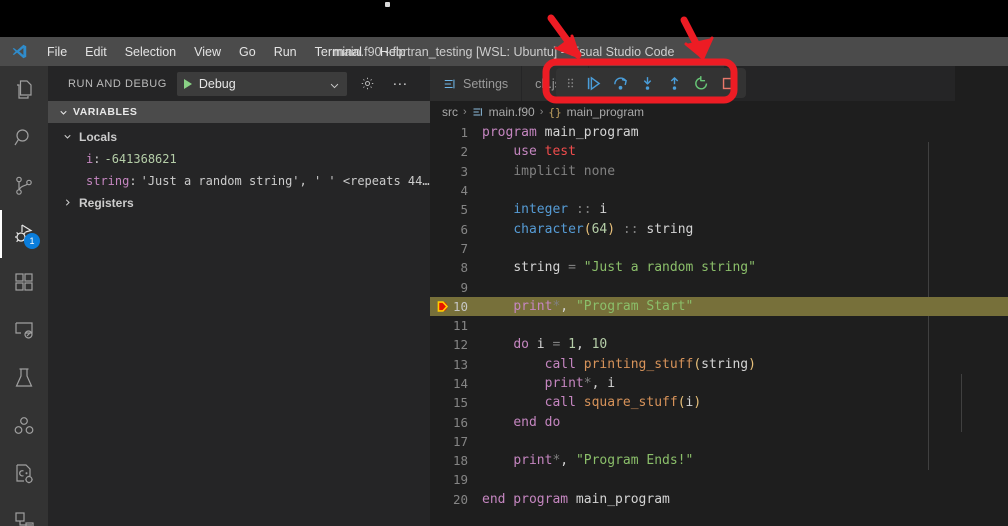 This screenshot has width=1008, height=526. Describe the element at coordinates (338, 52) in the screenshot. I see `menu-terminal: Terminal` at that location.